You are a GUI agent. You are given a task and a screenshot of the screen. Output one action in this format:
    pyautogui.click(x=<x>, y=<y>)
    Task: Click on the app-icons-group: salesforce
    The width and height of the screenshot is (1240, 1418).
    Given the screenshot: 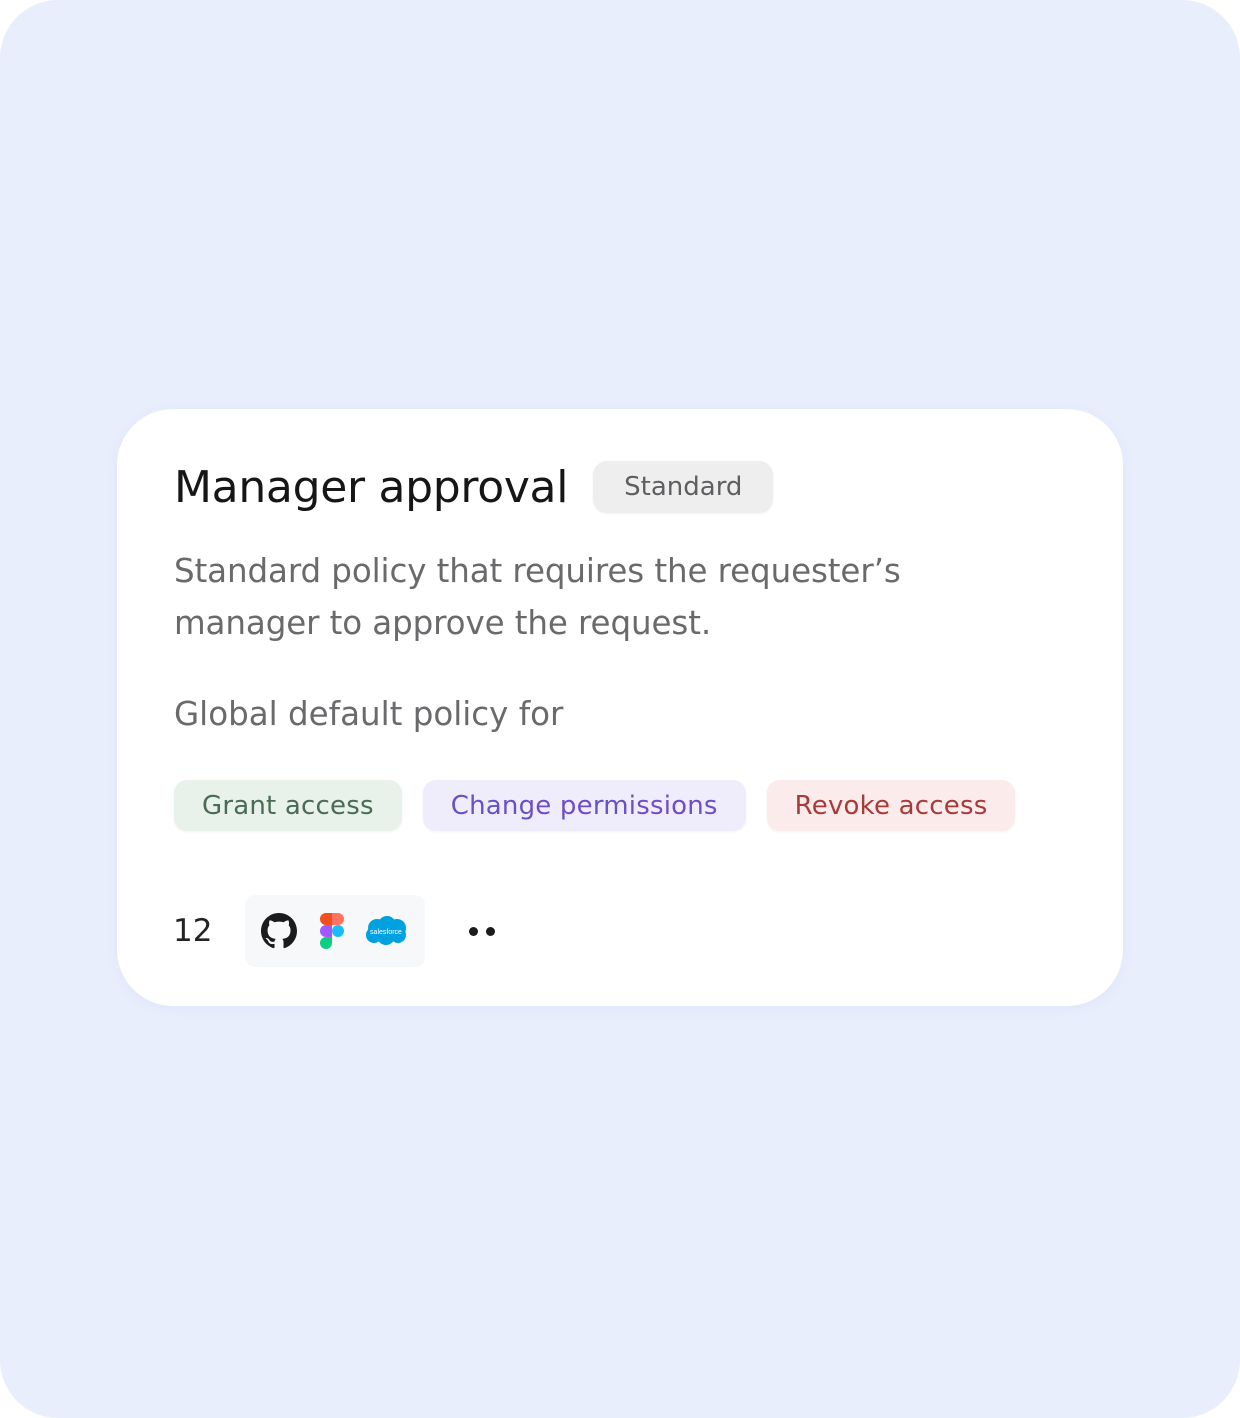 What is the action you would take?
    pyautogui.click(x=335, y=931)
    